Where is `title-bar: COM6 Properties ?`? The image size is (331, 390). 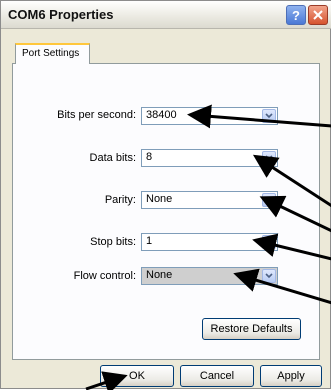
title-bar: COM6 Properties ? is located at coordinates (166, 15).